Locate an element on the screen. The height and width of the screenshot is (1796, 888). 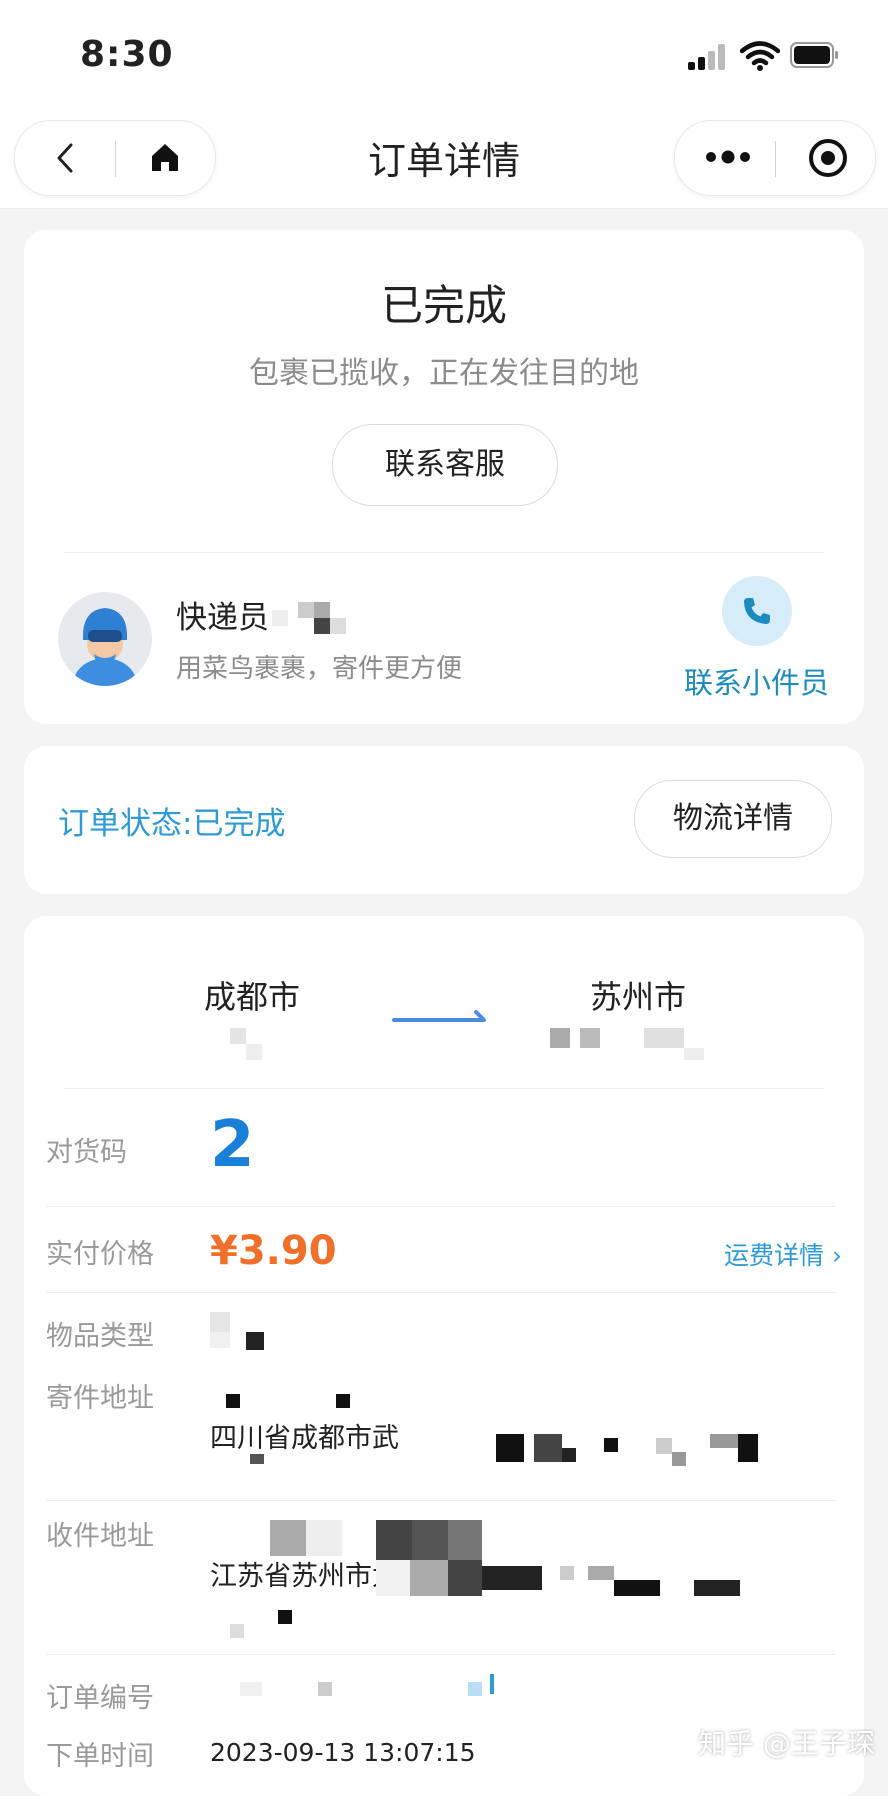
status-bar: 8:30 is located at coordinates (444, 54).